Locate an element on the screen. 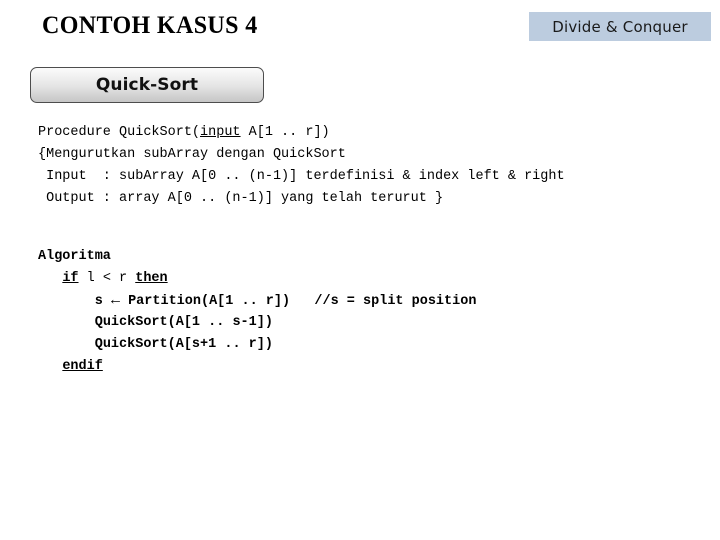 This screenshot has width=720, height=540. procedure-input-keyword: input is located at coordinates (220, 132).